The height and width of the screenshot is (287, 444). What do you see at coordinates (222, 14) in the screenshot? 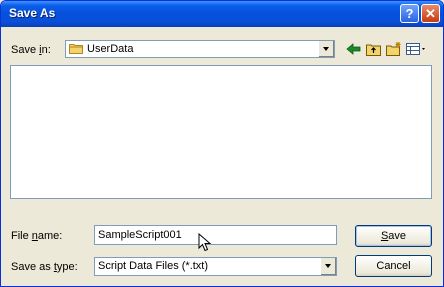
I see `title-bar: Save As ? ✕` at bounding box center [222, 14].